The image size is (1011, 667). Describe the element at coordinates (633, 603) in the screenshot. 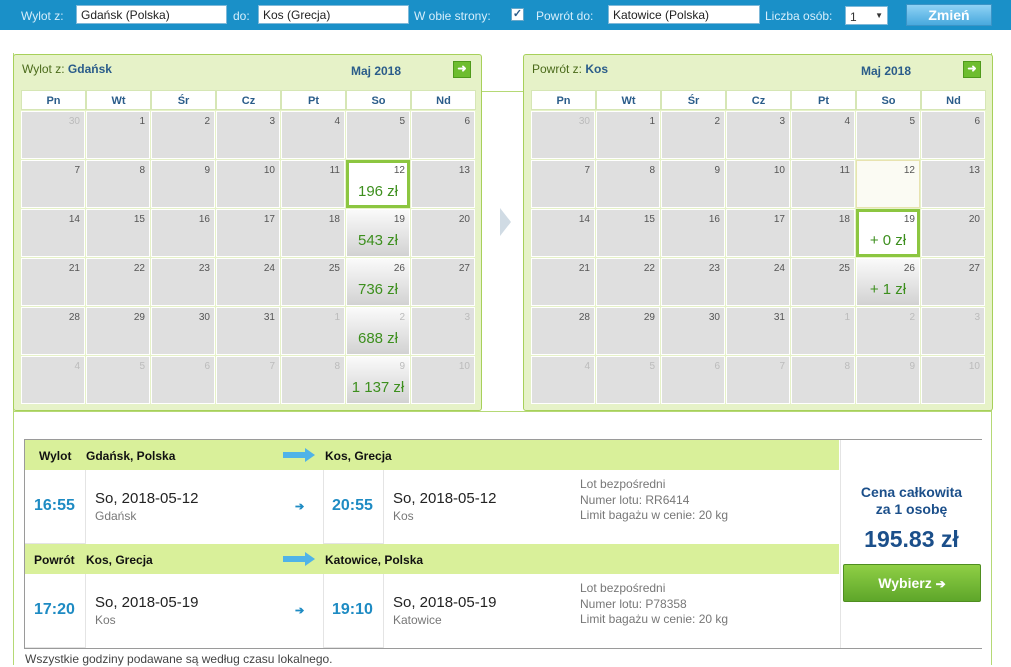

I see `flight-number: Numer lotu: P78358` at that location.